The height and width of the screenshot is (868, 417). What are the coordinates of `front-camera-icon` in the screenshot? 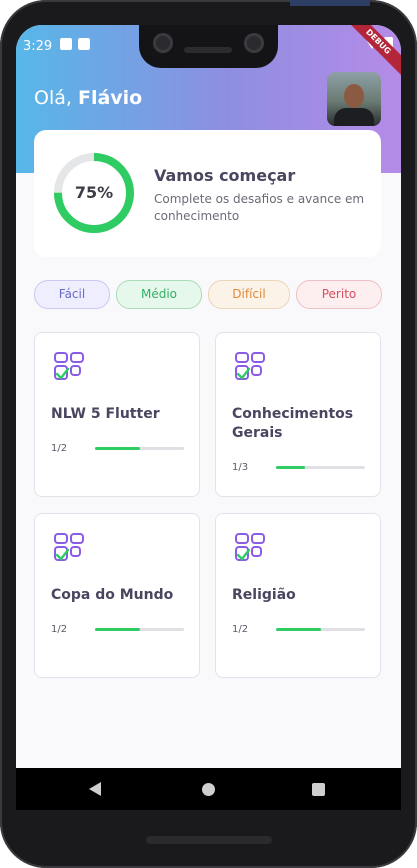 It's located at (163, 43).